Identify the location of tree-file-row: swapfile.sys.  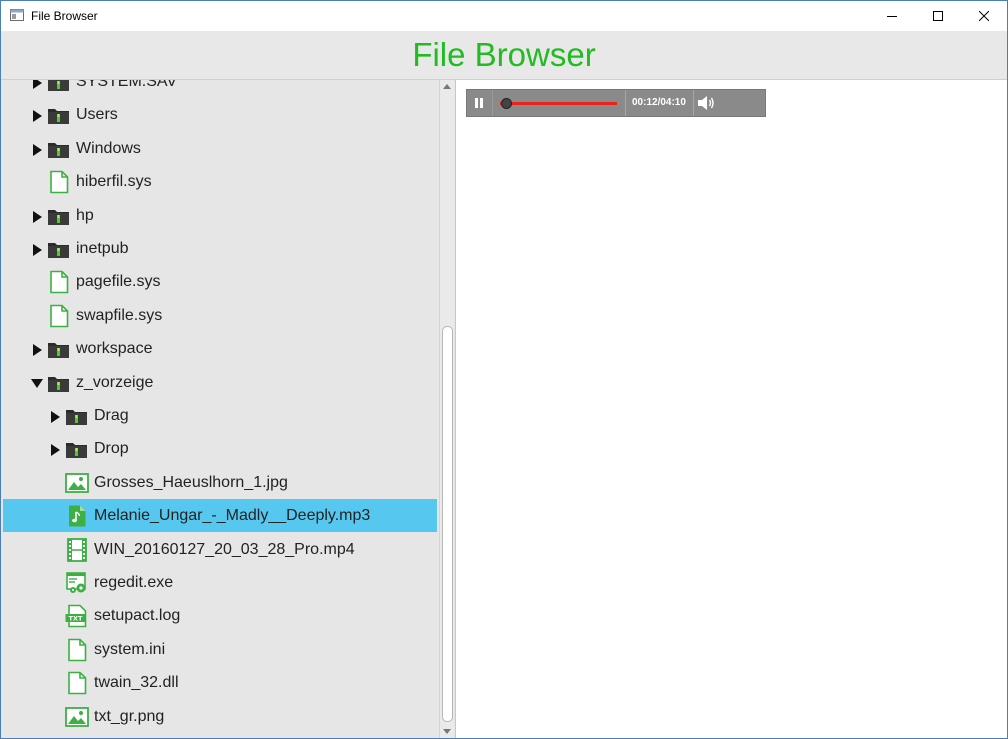
(220, 315).